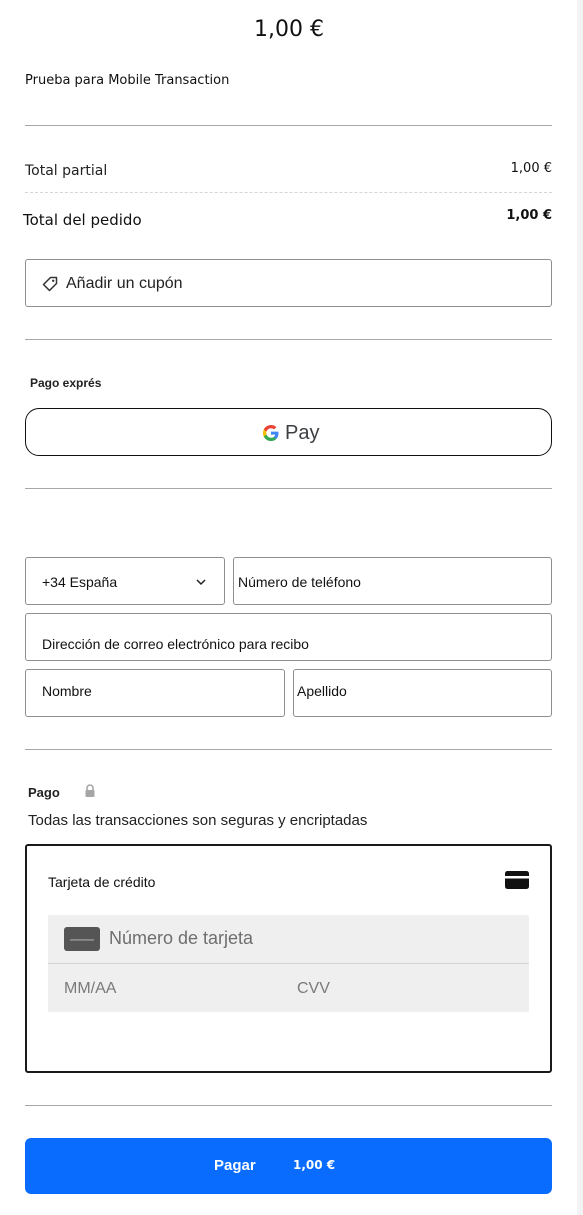  I want to click on card-fields-group: Número de tarjeta MM/AA CVV, so click(288, 963).